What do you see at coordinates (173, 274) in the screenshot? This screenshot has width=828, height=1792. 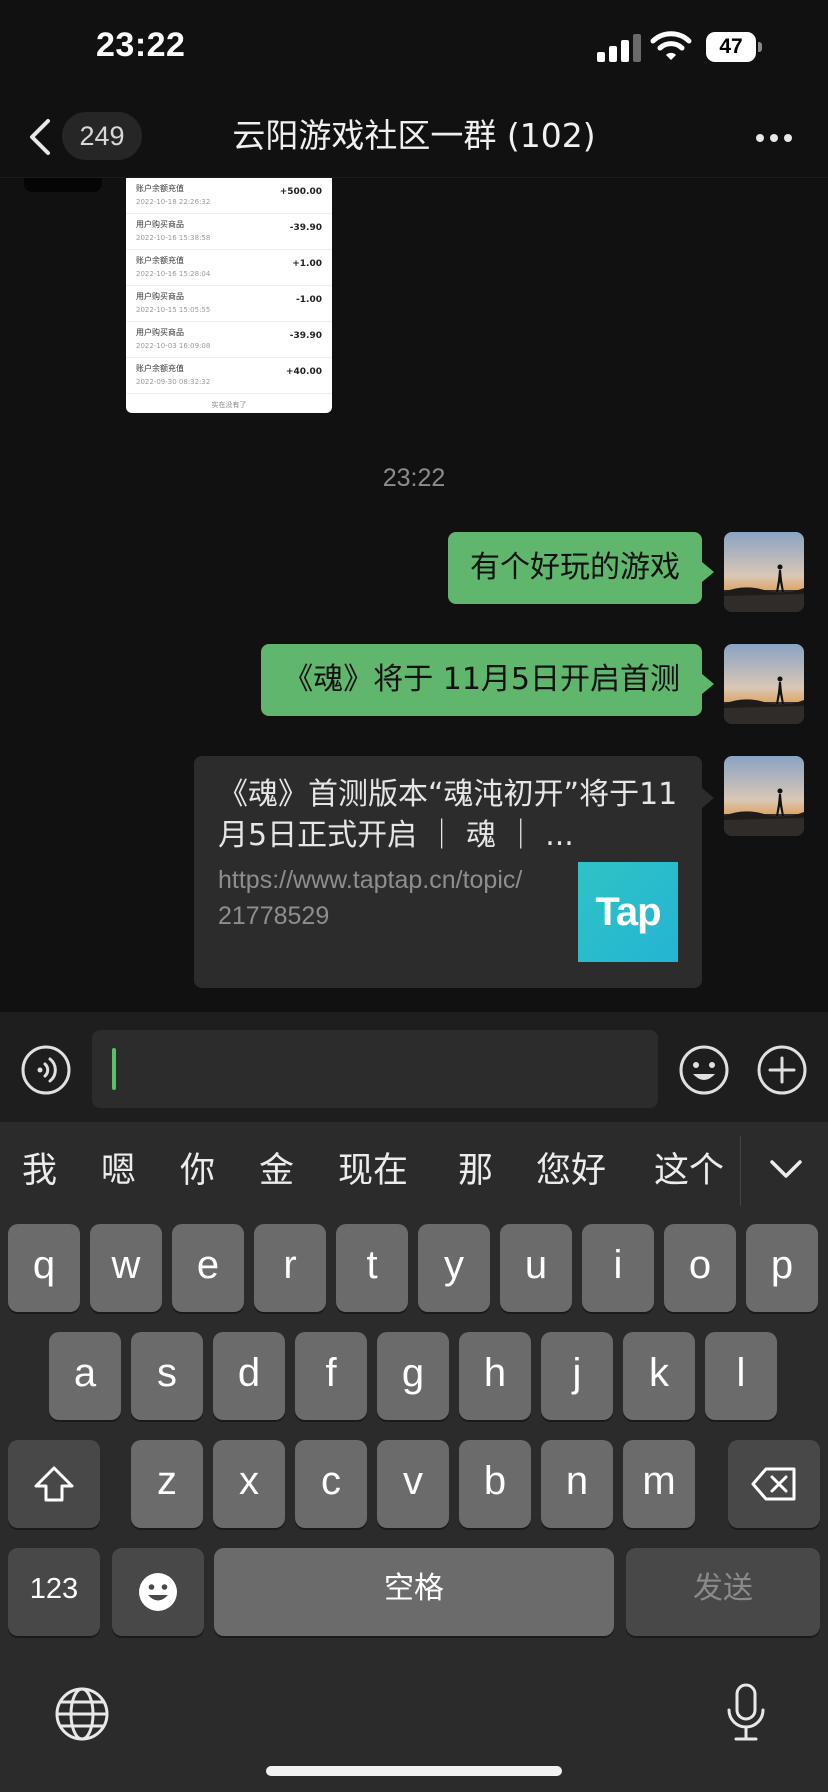 I see `receipt-date: 2022-10-16 15:28:04` at bounding box center [173, 274].